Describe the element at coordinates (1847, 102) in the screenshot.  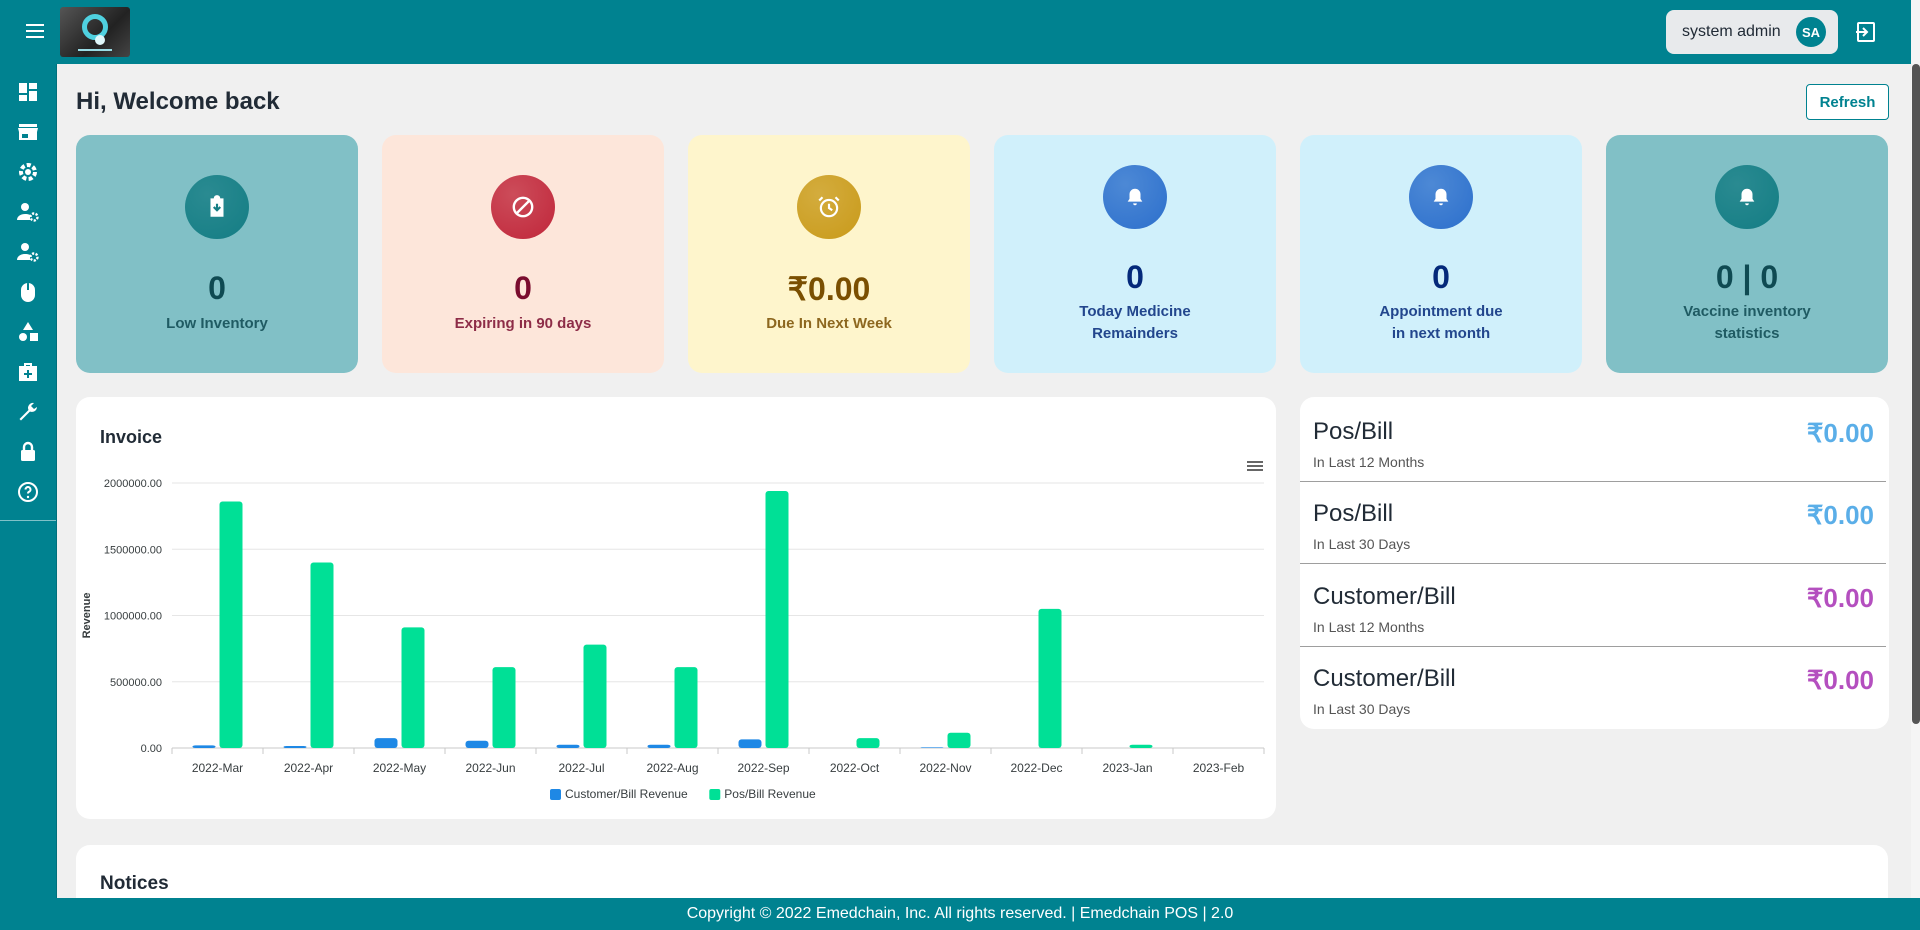
I see `refresh-button: Refresh` at that location.